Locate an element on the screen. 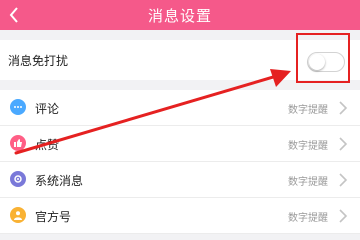 Image resolution: width=360 pixels, height=240 pixels. official-account-icon is located at coordinates (18, 215).